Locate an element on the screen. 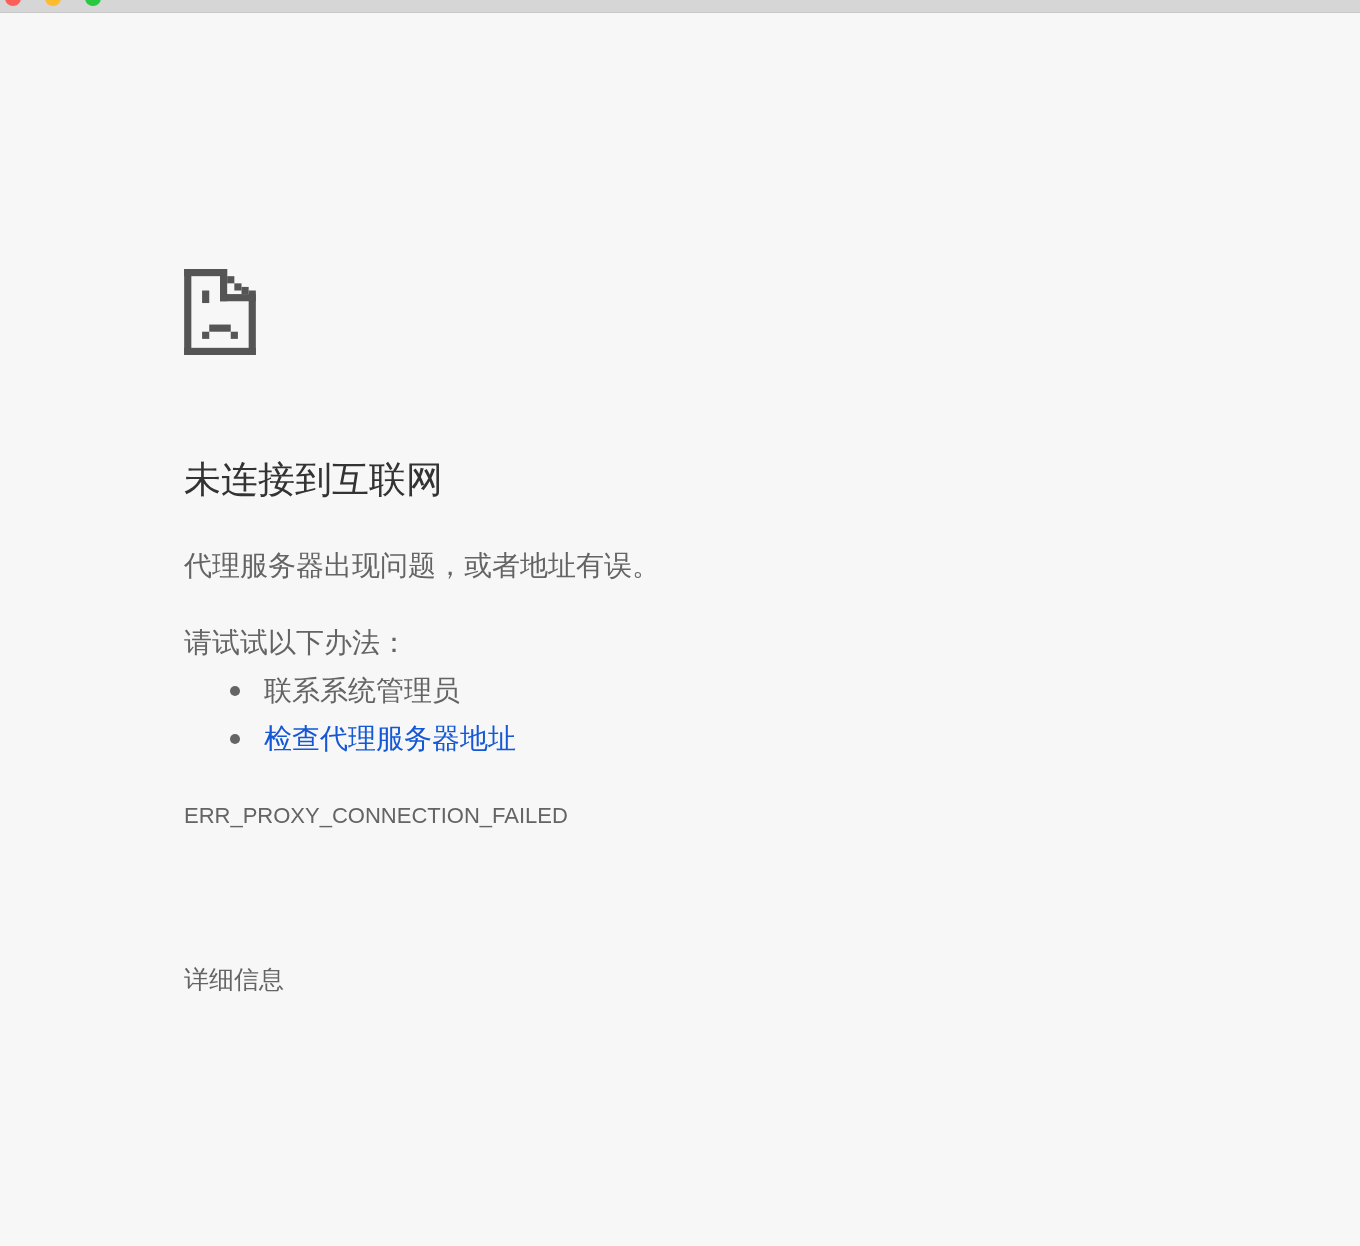 This screenshot has height=1246, width=1360. suggestions-label: 请试试以下办法： is located at coordinates (296, 643).